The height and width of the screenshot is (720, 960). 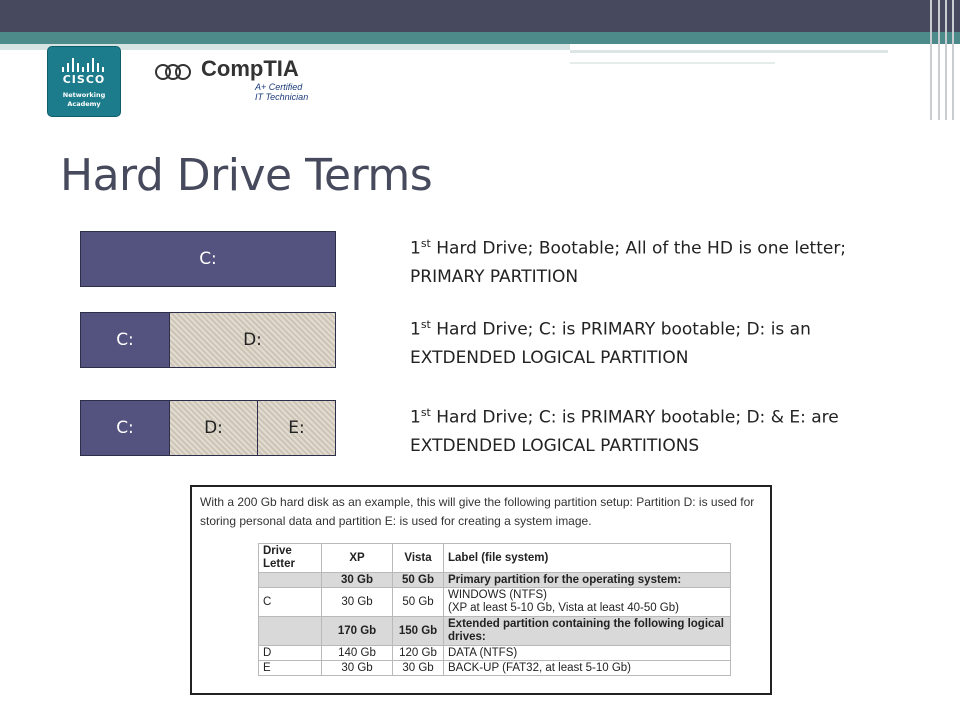 I want to click on page-title: Hard Drive Terms, so click(x=246, y=175).